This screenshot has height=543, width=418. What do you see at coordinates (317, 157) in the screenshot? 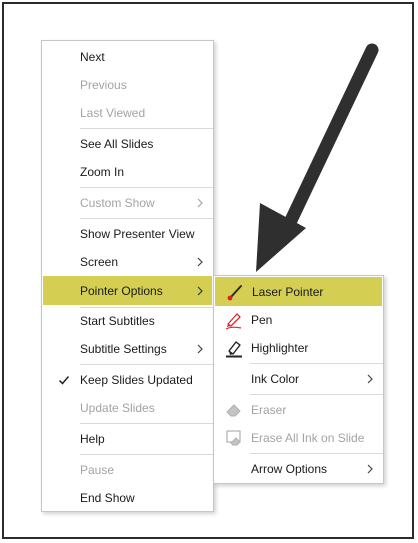
I see `annotation-arrow-icon` at bounding box center [317, 157].